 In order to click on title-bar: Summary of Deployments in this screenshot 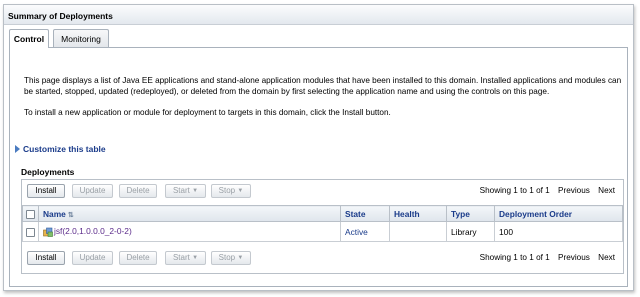, I will do `click(318, 15)`.